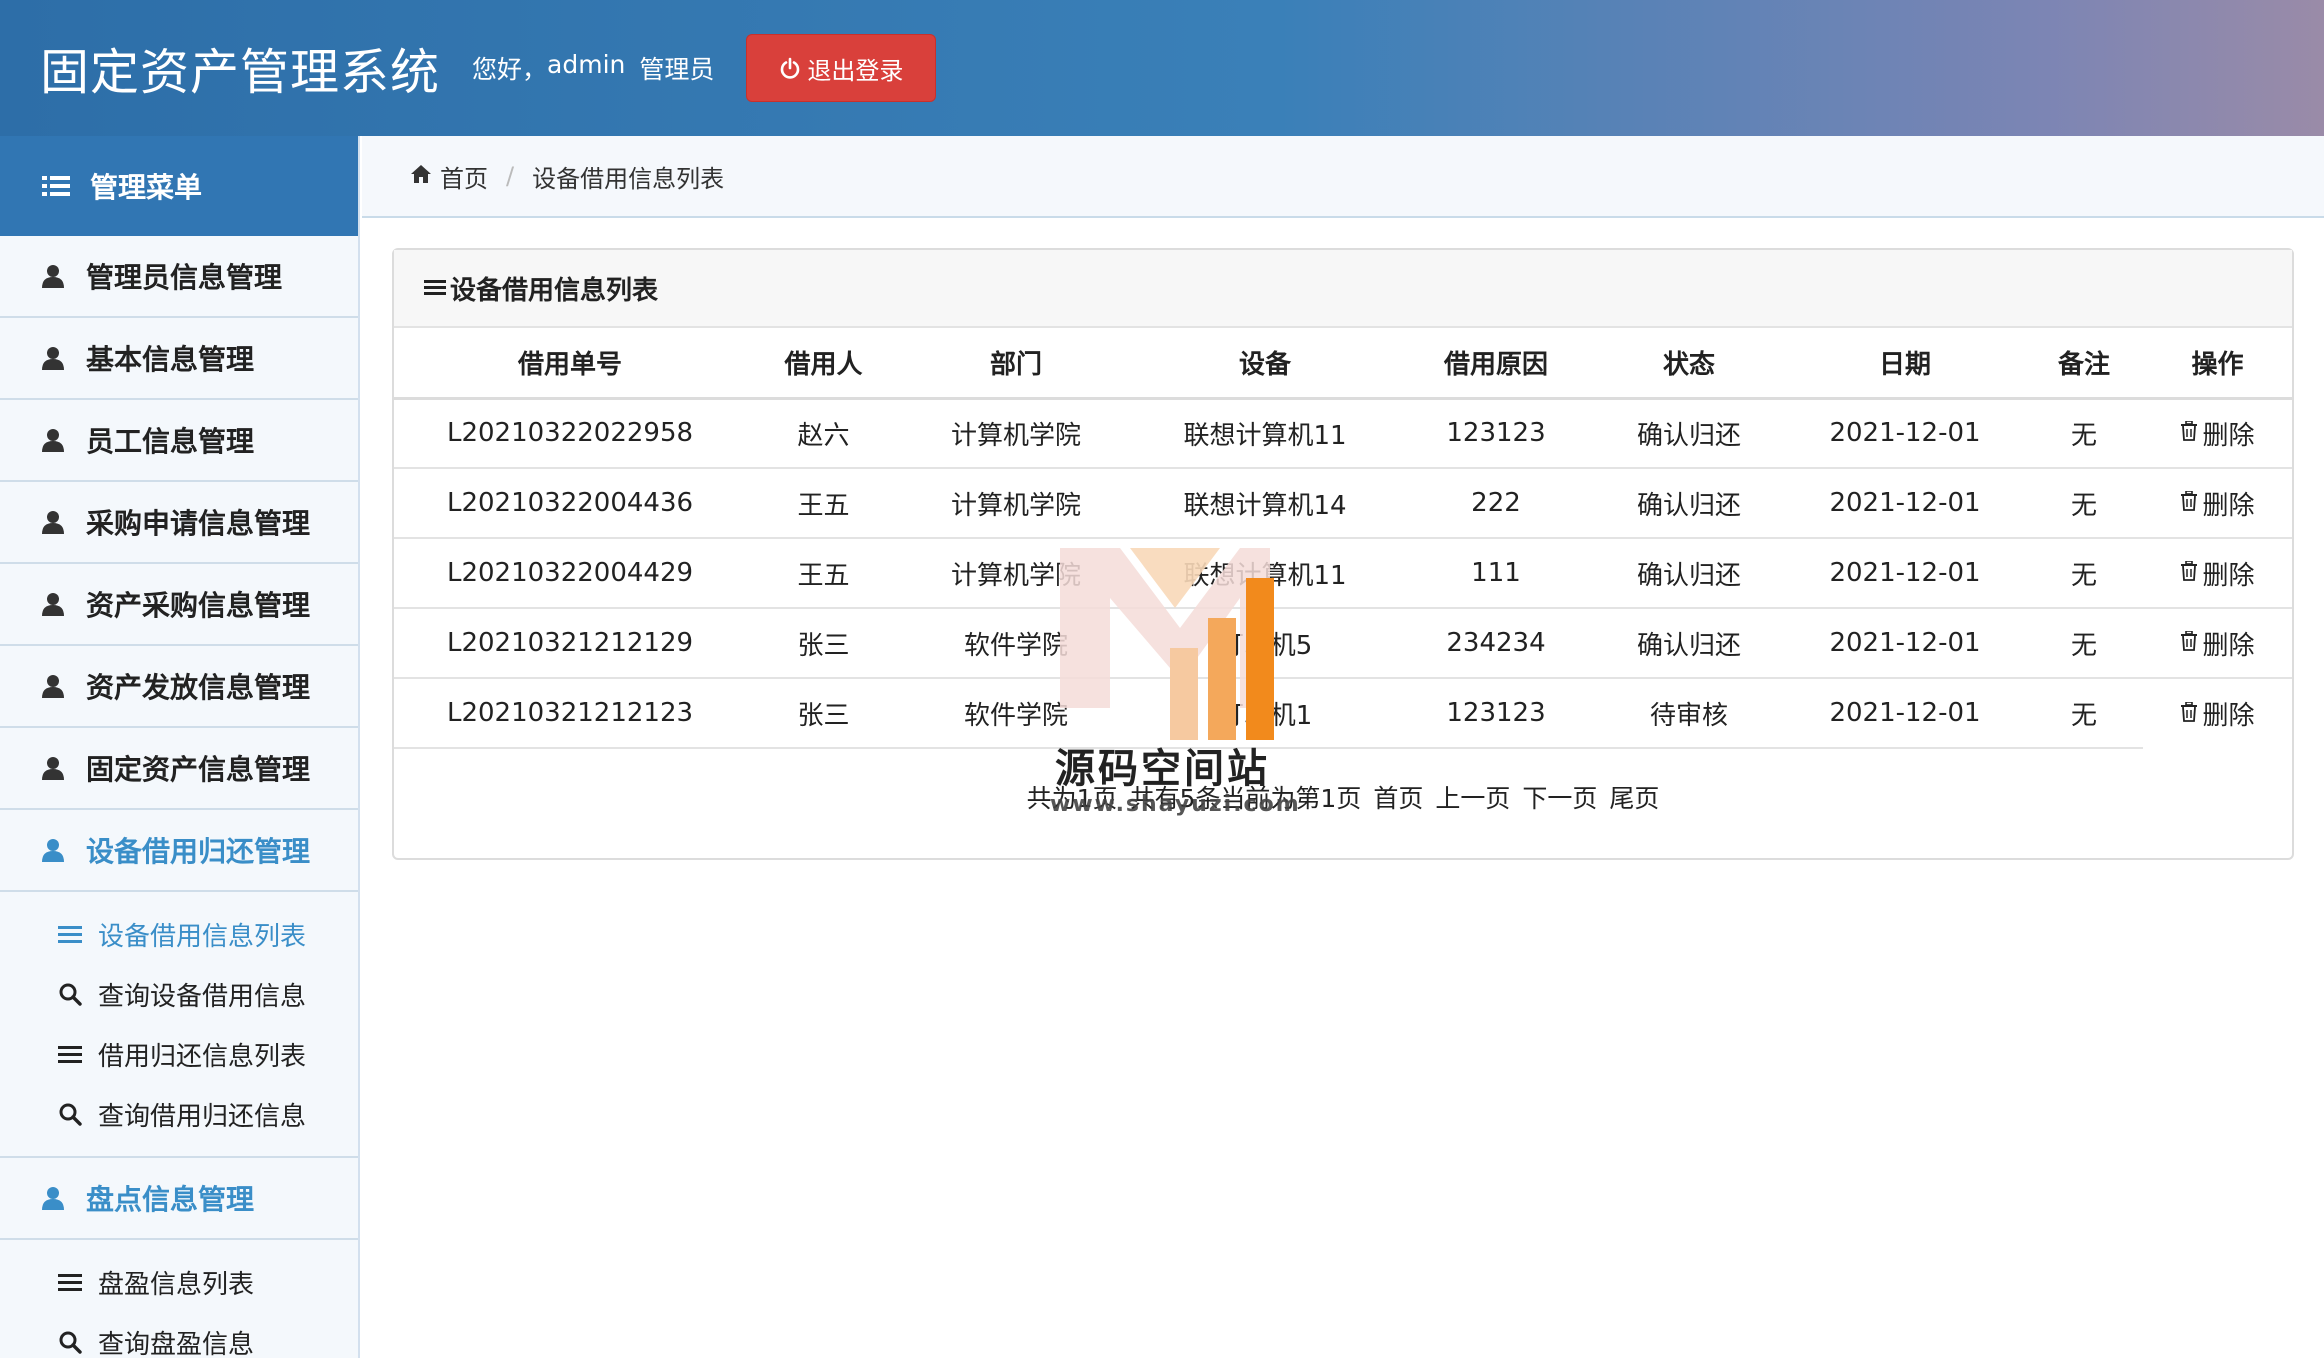  Describe the element at coordinates (179, 769) in the screenshot. I see `sidebar-item-fixed-asset: 固定资产信息管理` at that location.